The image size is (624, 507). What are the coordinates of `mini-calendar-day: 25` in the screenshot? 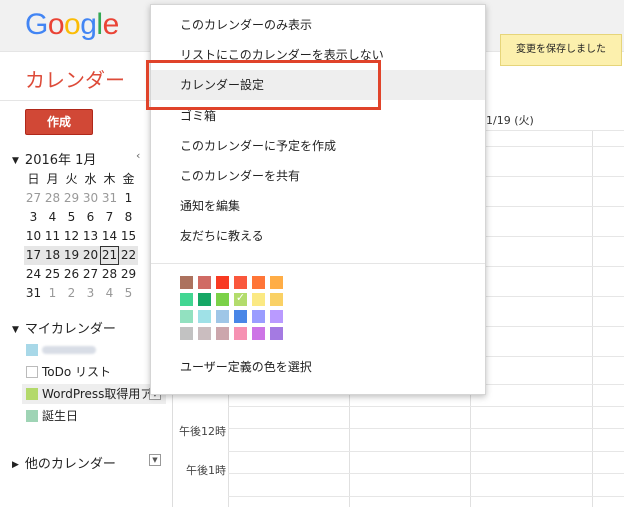 It's located at (52, 274).